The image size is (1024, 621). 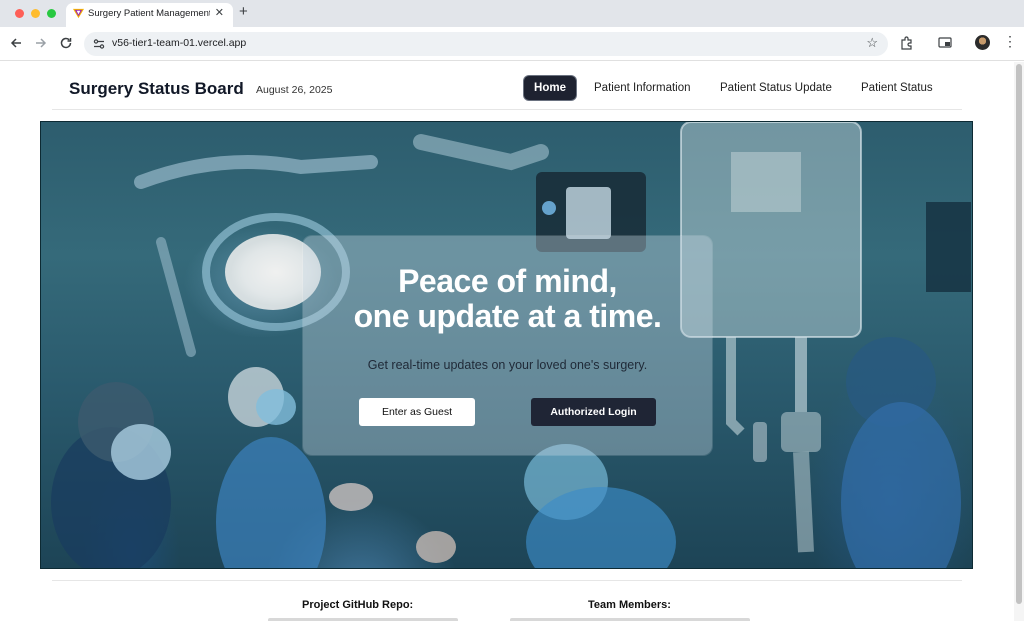 I want to click on browser-toolbar: v56-tier1-team-01.vercel.app ☆ ⋮, so click(x=512, y=44).